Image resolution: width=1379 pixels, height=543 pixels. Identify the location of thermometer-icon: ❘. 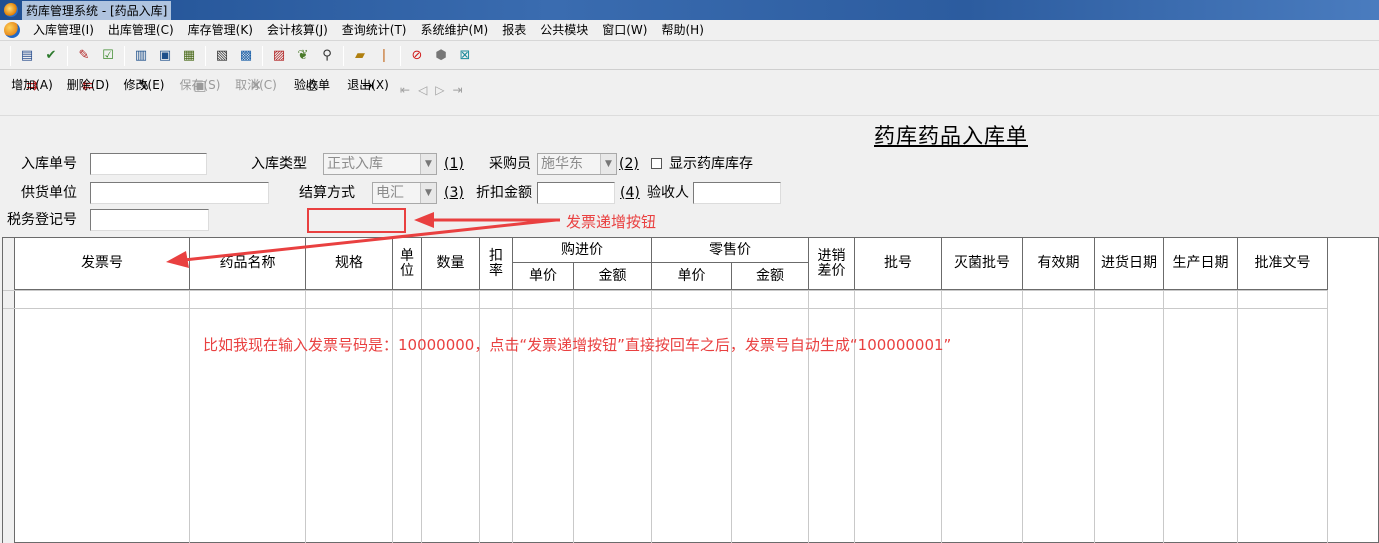
(384, 56).